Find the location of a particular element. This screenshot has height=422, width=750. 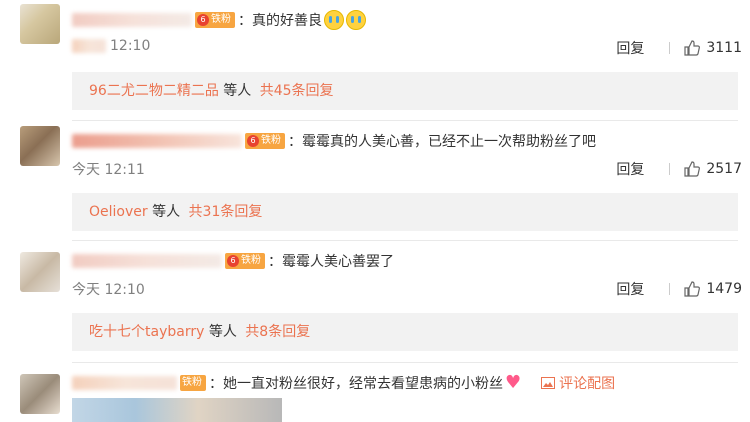

more-replies-bar: 96二尤二物二精二品 等人 共45条回复 is located at coordinates (405, 91).